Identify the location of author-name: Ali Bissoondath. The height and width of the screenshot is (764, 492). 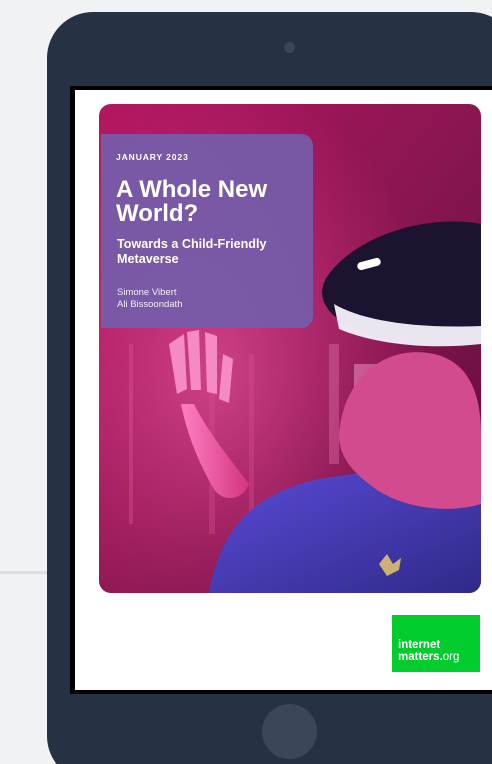
(150, 304).